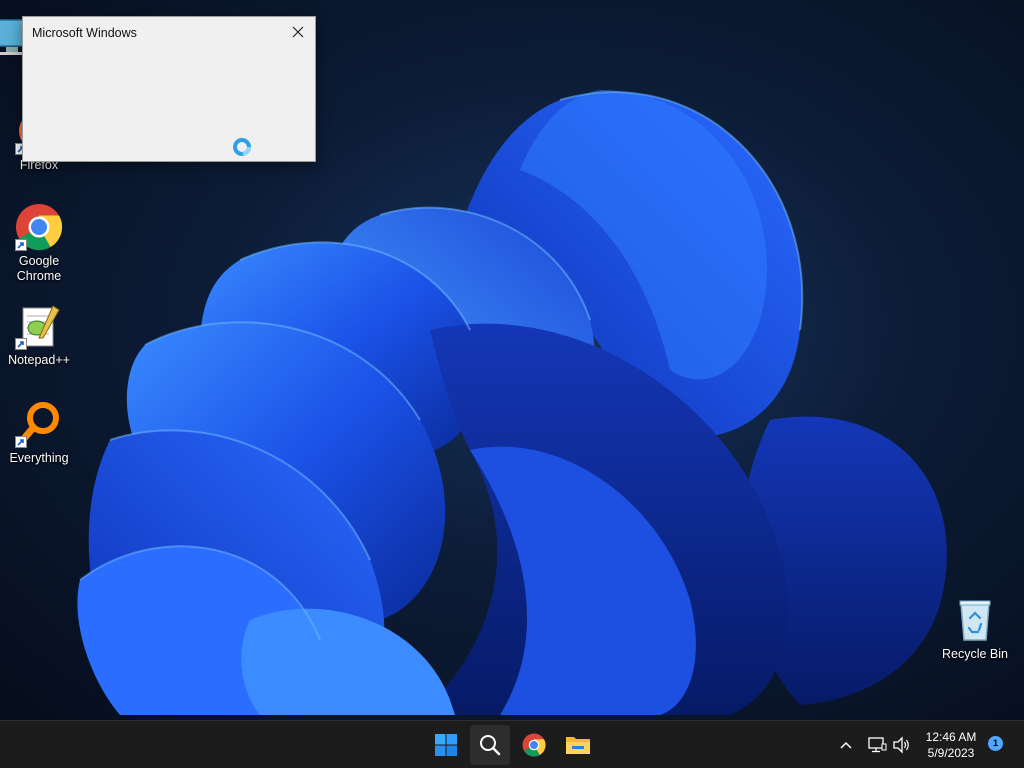 The width and height of the screenshot is (1024, 768). I want to click on volume-icon, so click(902, 745).